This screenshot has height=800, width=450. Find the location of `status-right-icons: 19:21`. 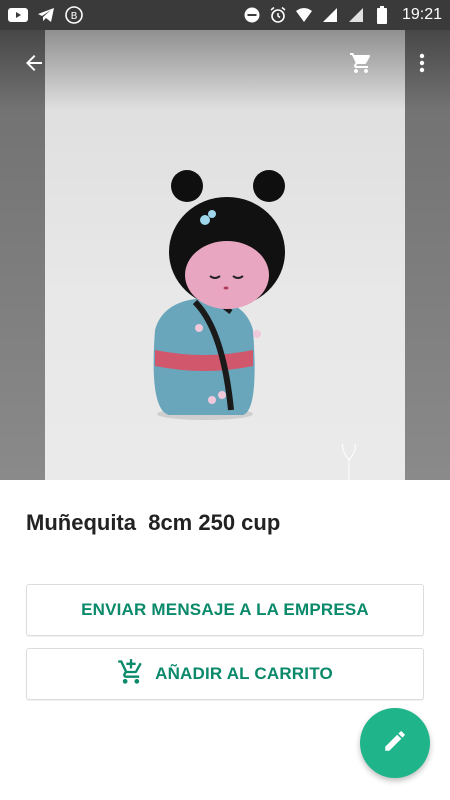

status-right-icons: 19:21 is located at coordinates (342, 15).